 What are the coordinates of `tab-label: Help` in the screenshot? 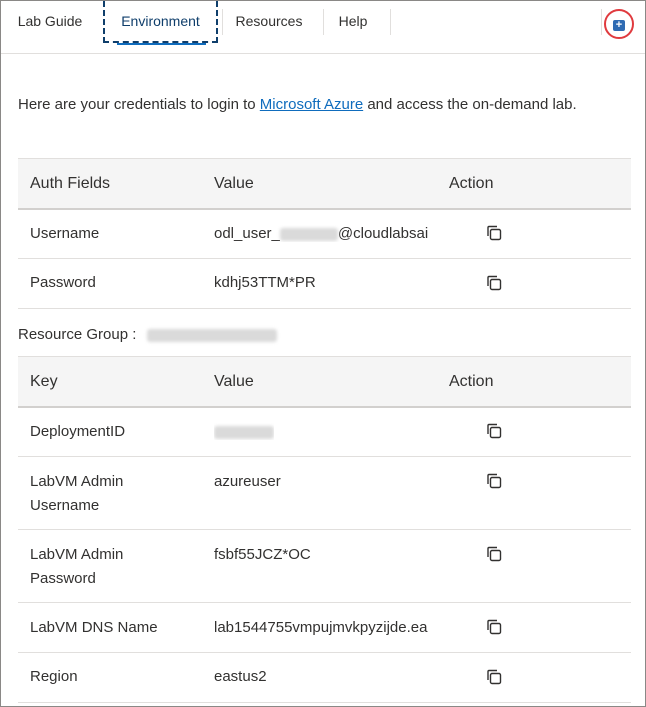 It's located at (353, 21).